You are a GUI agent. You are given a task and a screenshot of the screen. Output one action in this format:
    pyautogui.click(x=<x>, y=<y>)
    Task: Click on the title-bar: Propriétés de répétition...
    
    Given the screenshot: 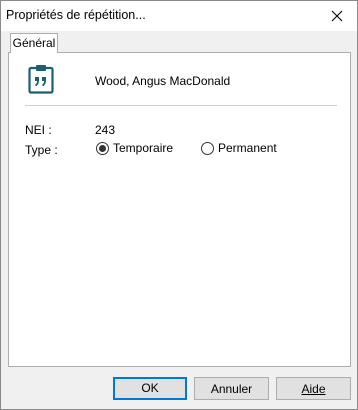 What is the action you would take?
    pyautogui.click(x=179, y=16)
    